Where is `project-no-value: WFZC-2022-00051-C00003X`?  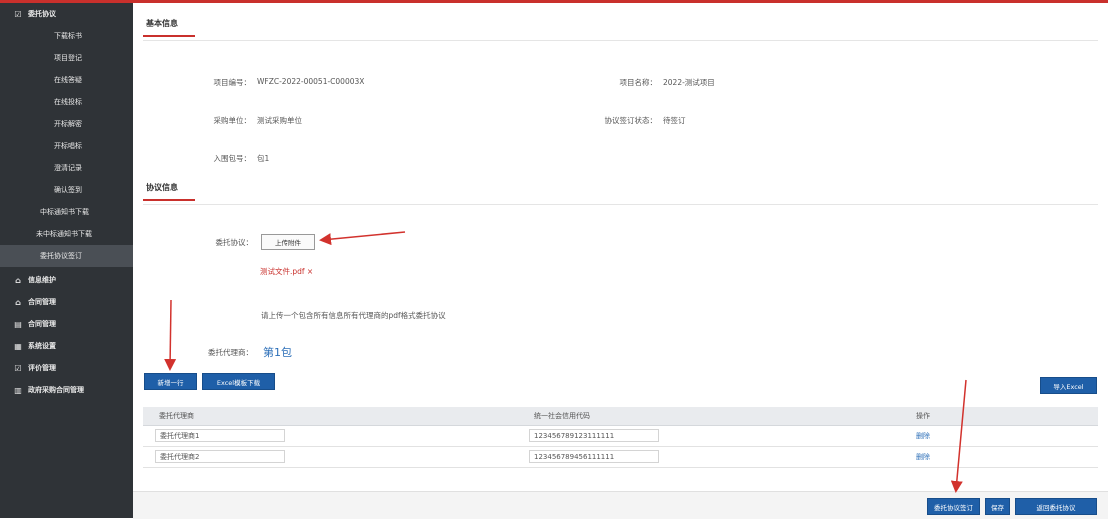
project-no-value: WFZC-2022-00051-C00003X is located at coordinates (311, 81).